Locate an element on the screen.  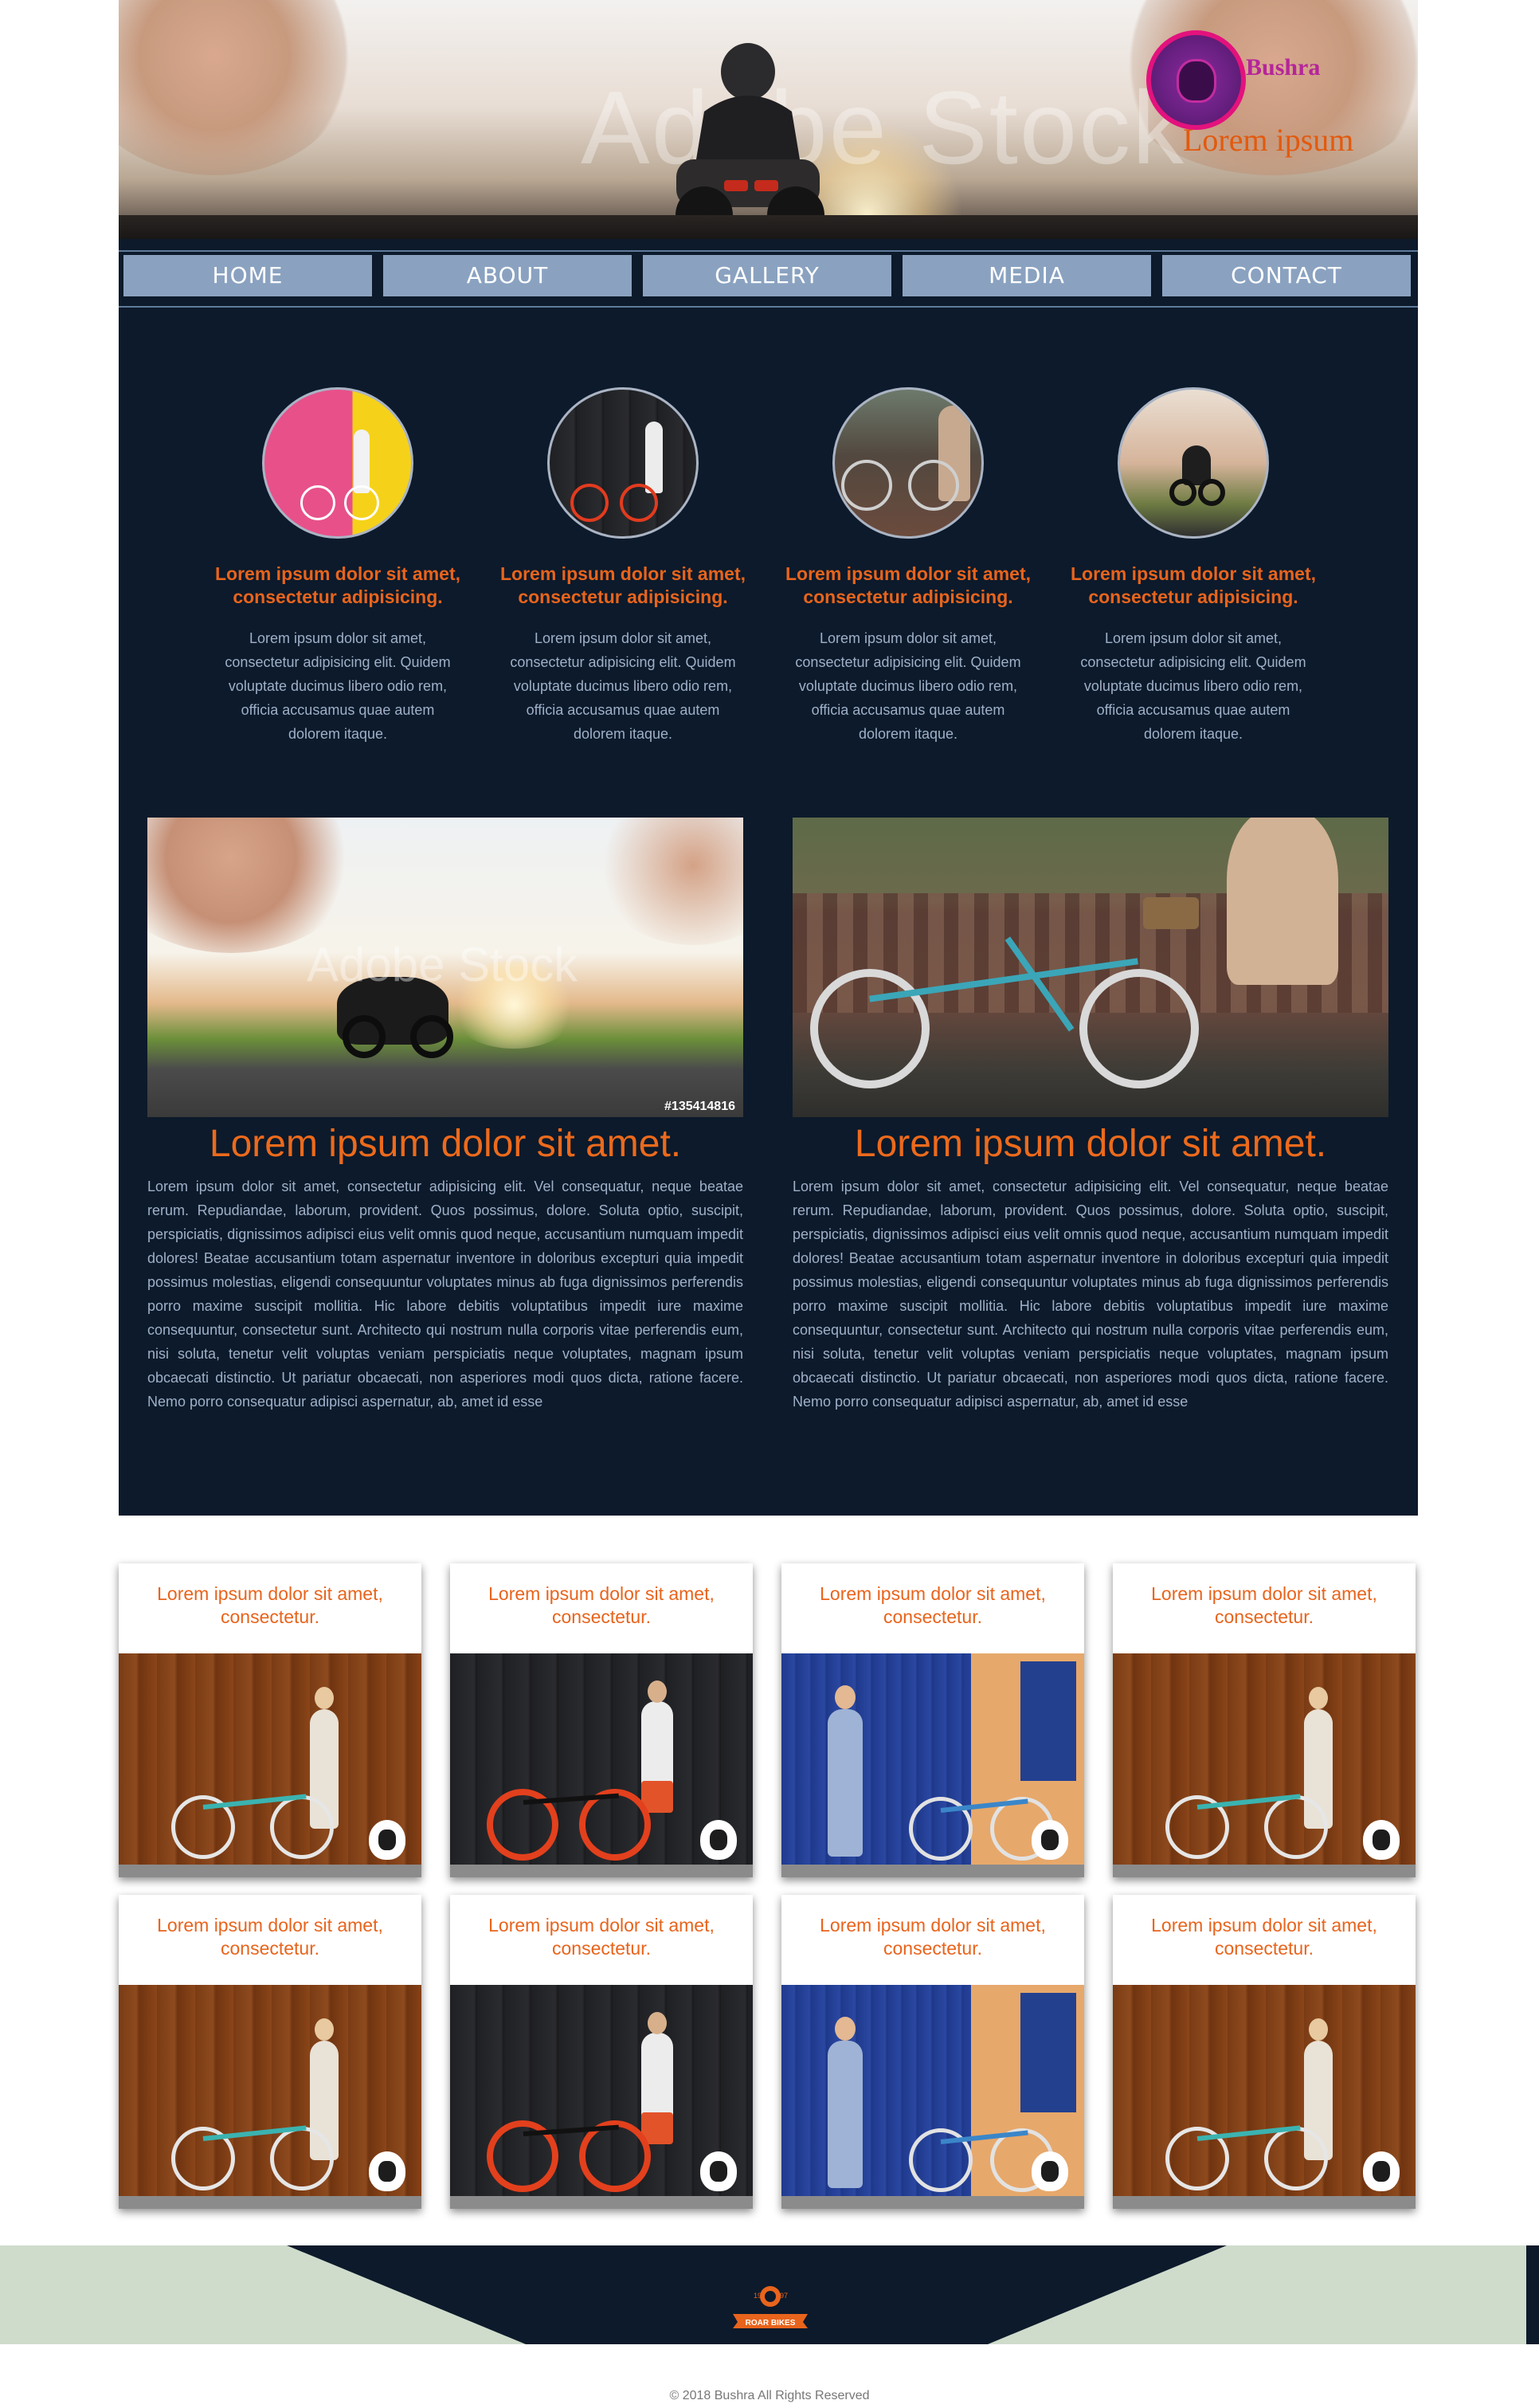
photo-watermark: Adobe Stock is located at coordinates (442, 964).